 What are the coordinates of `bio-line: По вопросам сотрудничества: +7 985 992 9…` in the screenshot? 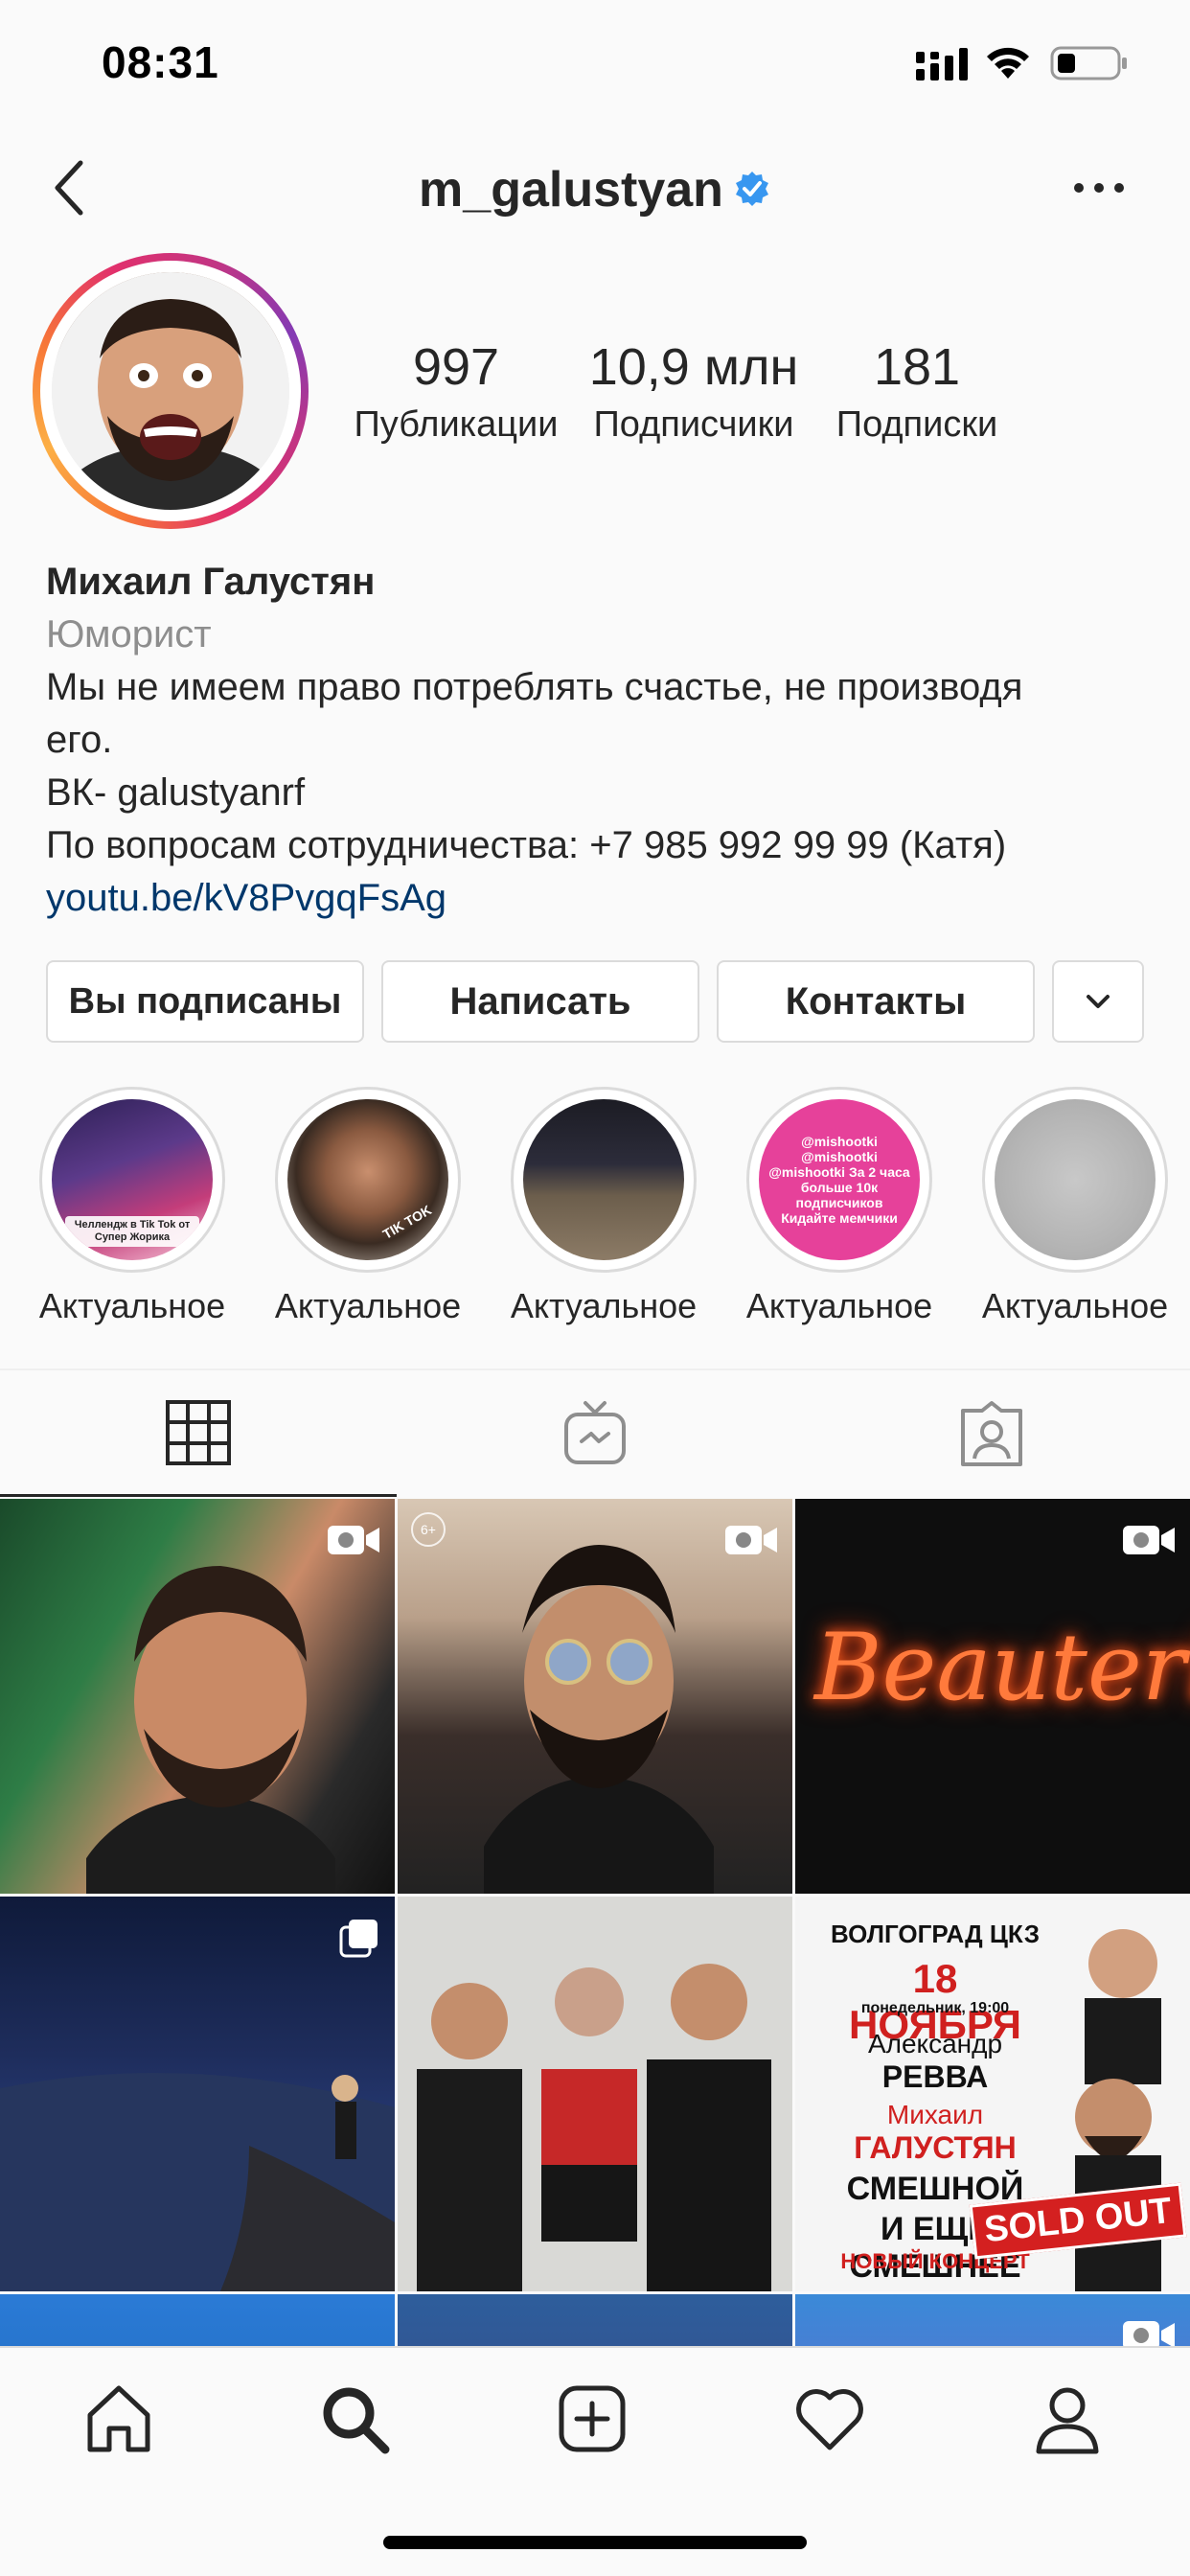 It's located at (527, 845).